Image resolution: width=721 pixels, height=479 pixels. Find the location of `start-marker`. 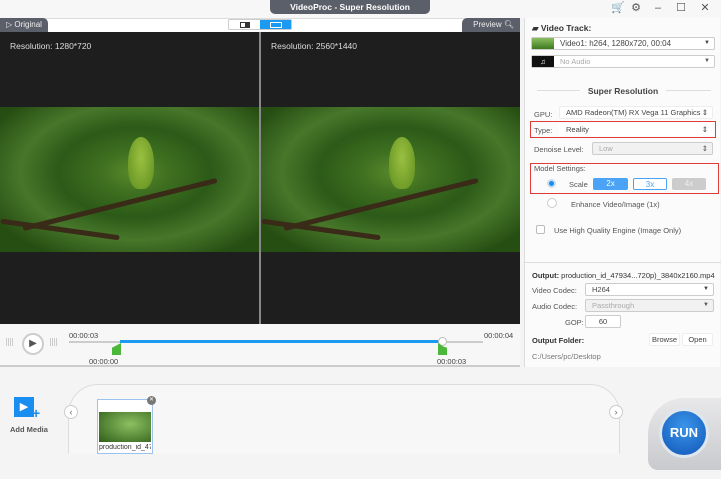

start-marker is located at coordinates (116, 349).